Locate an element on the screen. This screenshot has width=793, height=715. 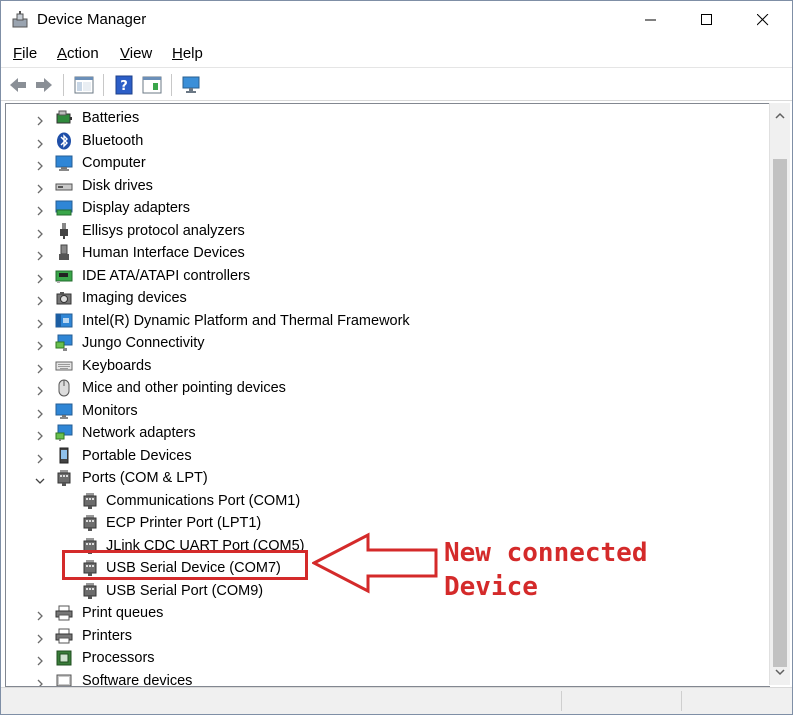
tree-item: IDE ATA/ATAPI controllers is located at coordinates (386, 276).